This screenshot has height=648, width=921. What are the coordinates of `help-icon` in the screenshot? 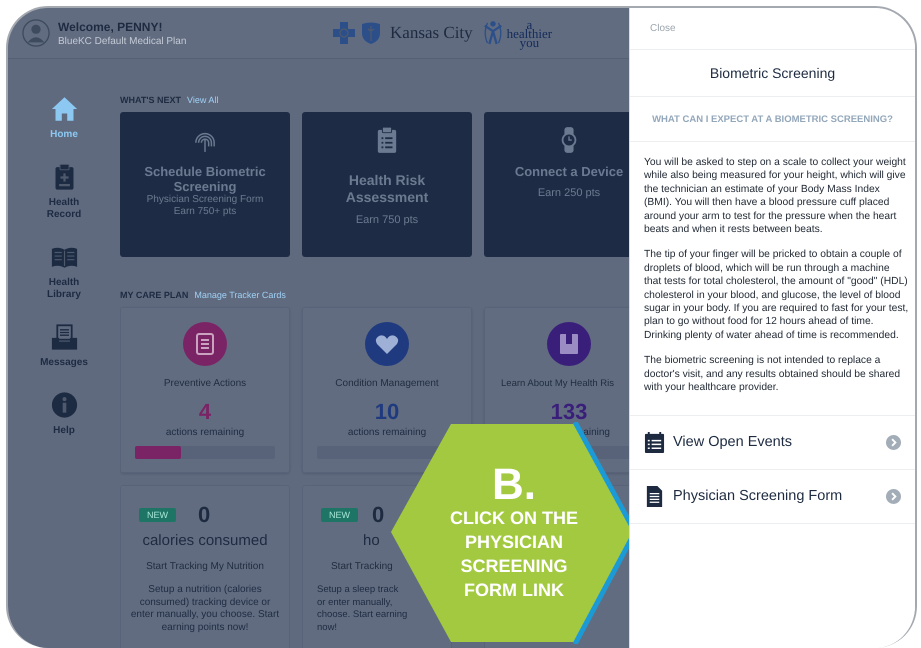 It's located at (64, 405).